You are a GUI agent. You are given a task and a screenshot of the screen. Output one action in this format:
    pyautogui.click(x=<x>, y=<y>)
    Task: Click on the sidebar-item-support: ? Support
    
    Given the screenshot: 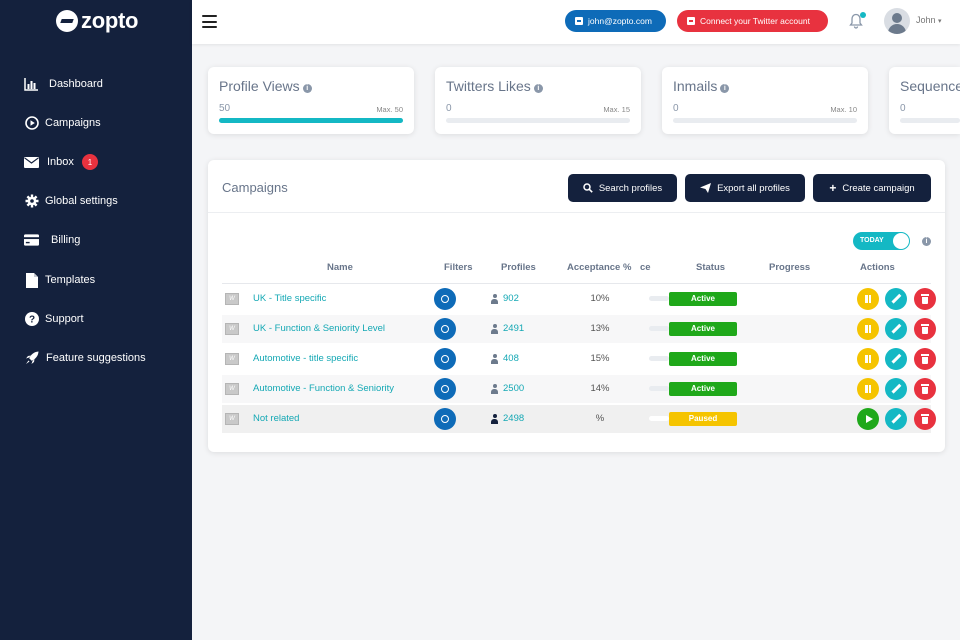 What is the action you would take?
    pyautogui.click(x=96, y=319)
    